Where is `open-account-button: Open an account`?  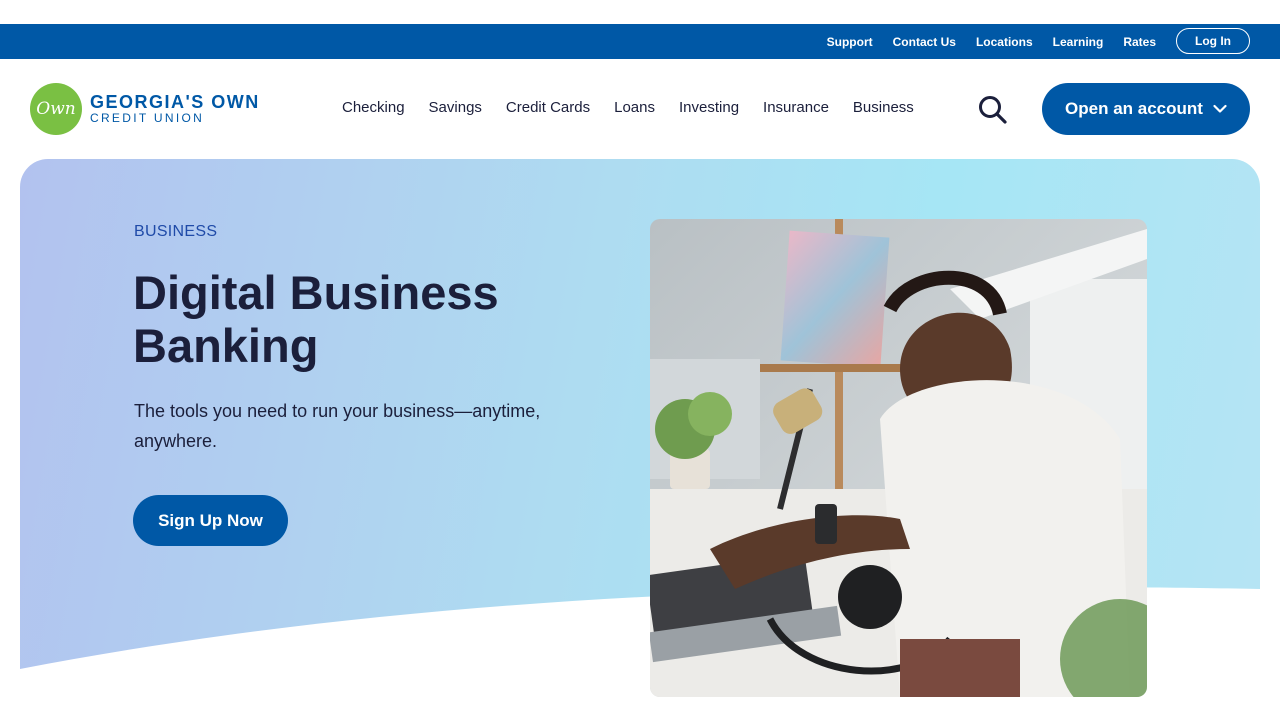
open-account-button: Open an account is located at coordinates (1146, 109).